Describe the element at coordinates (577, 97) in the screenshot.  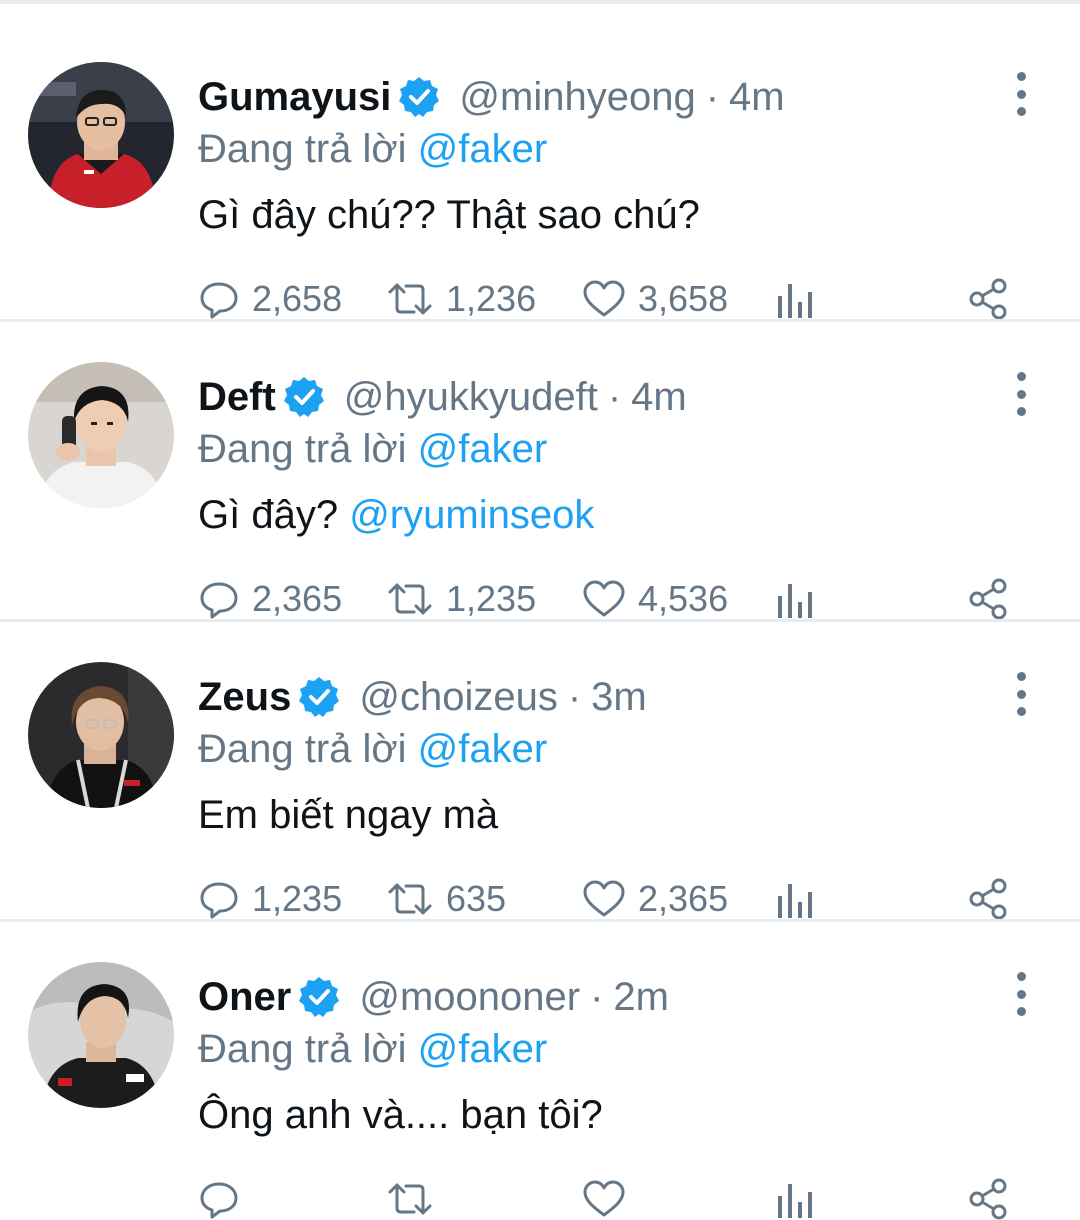
I see `user-handle: @minhyeong` at that location.